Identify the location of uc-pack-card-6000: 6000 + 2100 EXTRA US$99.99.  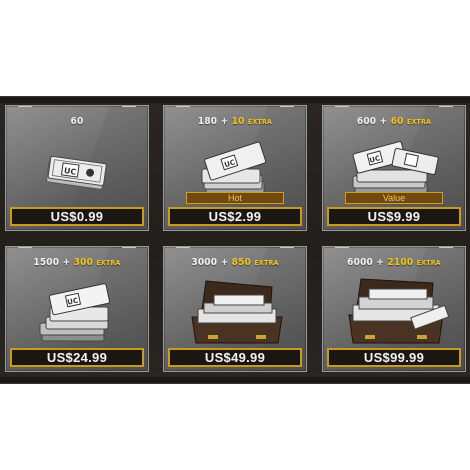
(394, 309).